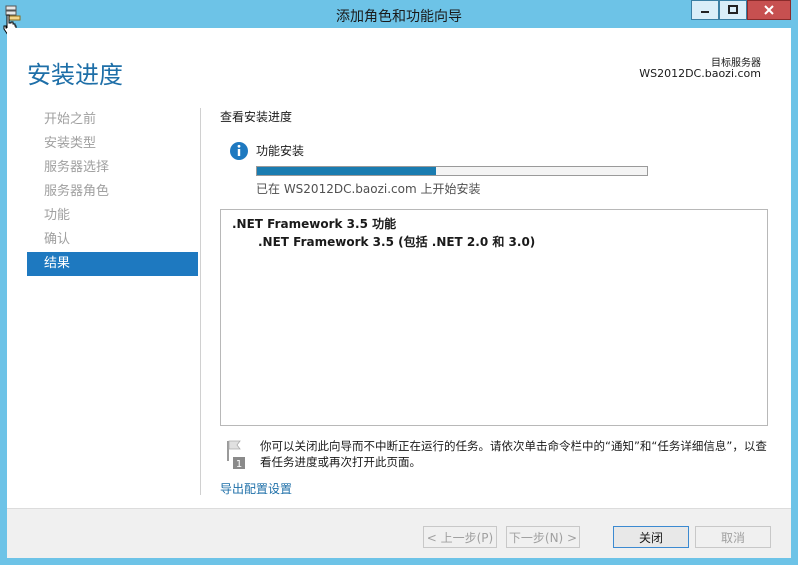  I want to click on wizard-footer: < 上一步(P) 下一步(N) > 关闭 取消, so click(399, 533).